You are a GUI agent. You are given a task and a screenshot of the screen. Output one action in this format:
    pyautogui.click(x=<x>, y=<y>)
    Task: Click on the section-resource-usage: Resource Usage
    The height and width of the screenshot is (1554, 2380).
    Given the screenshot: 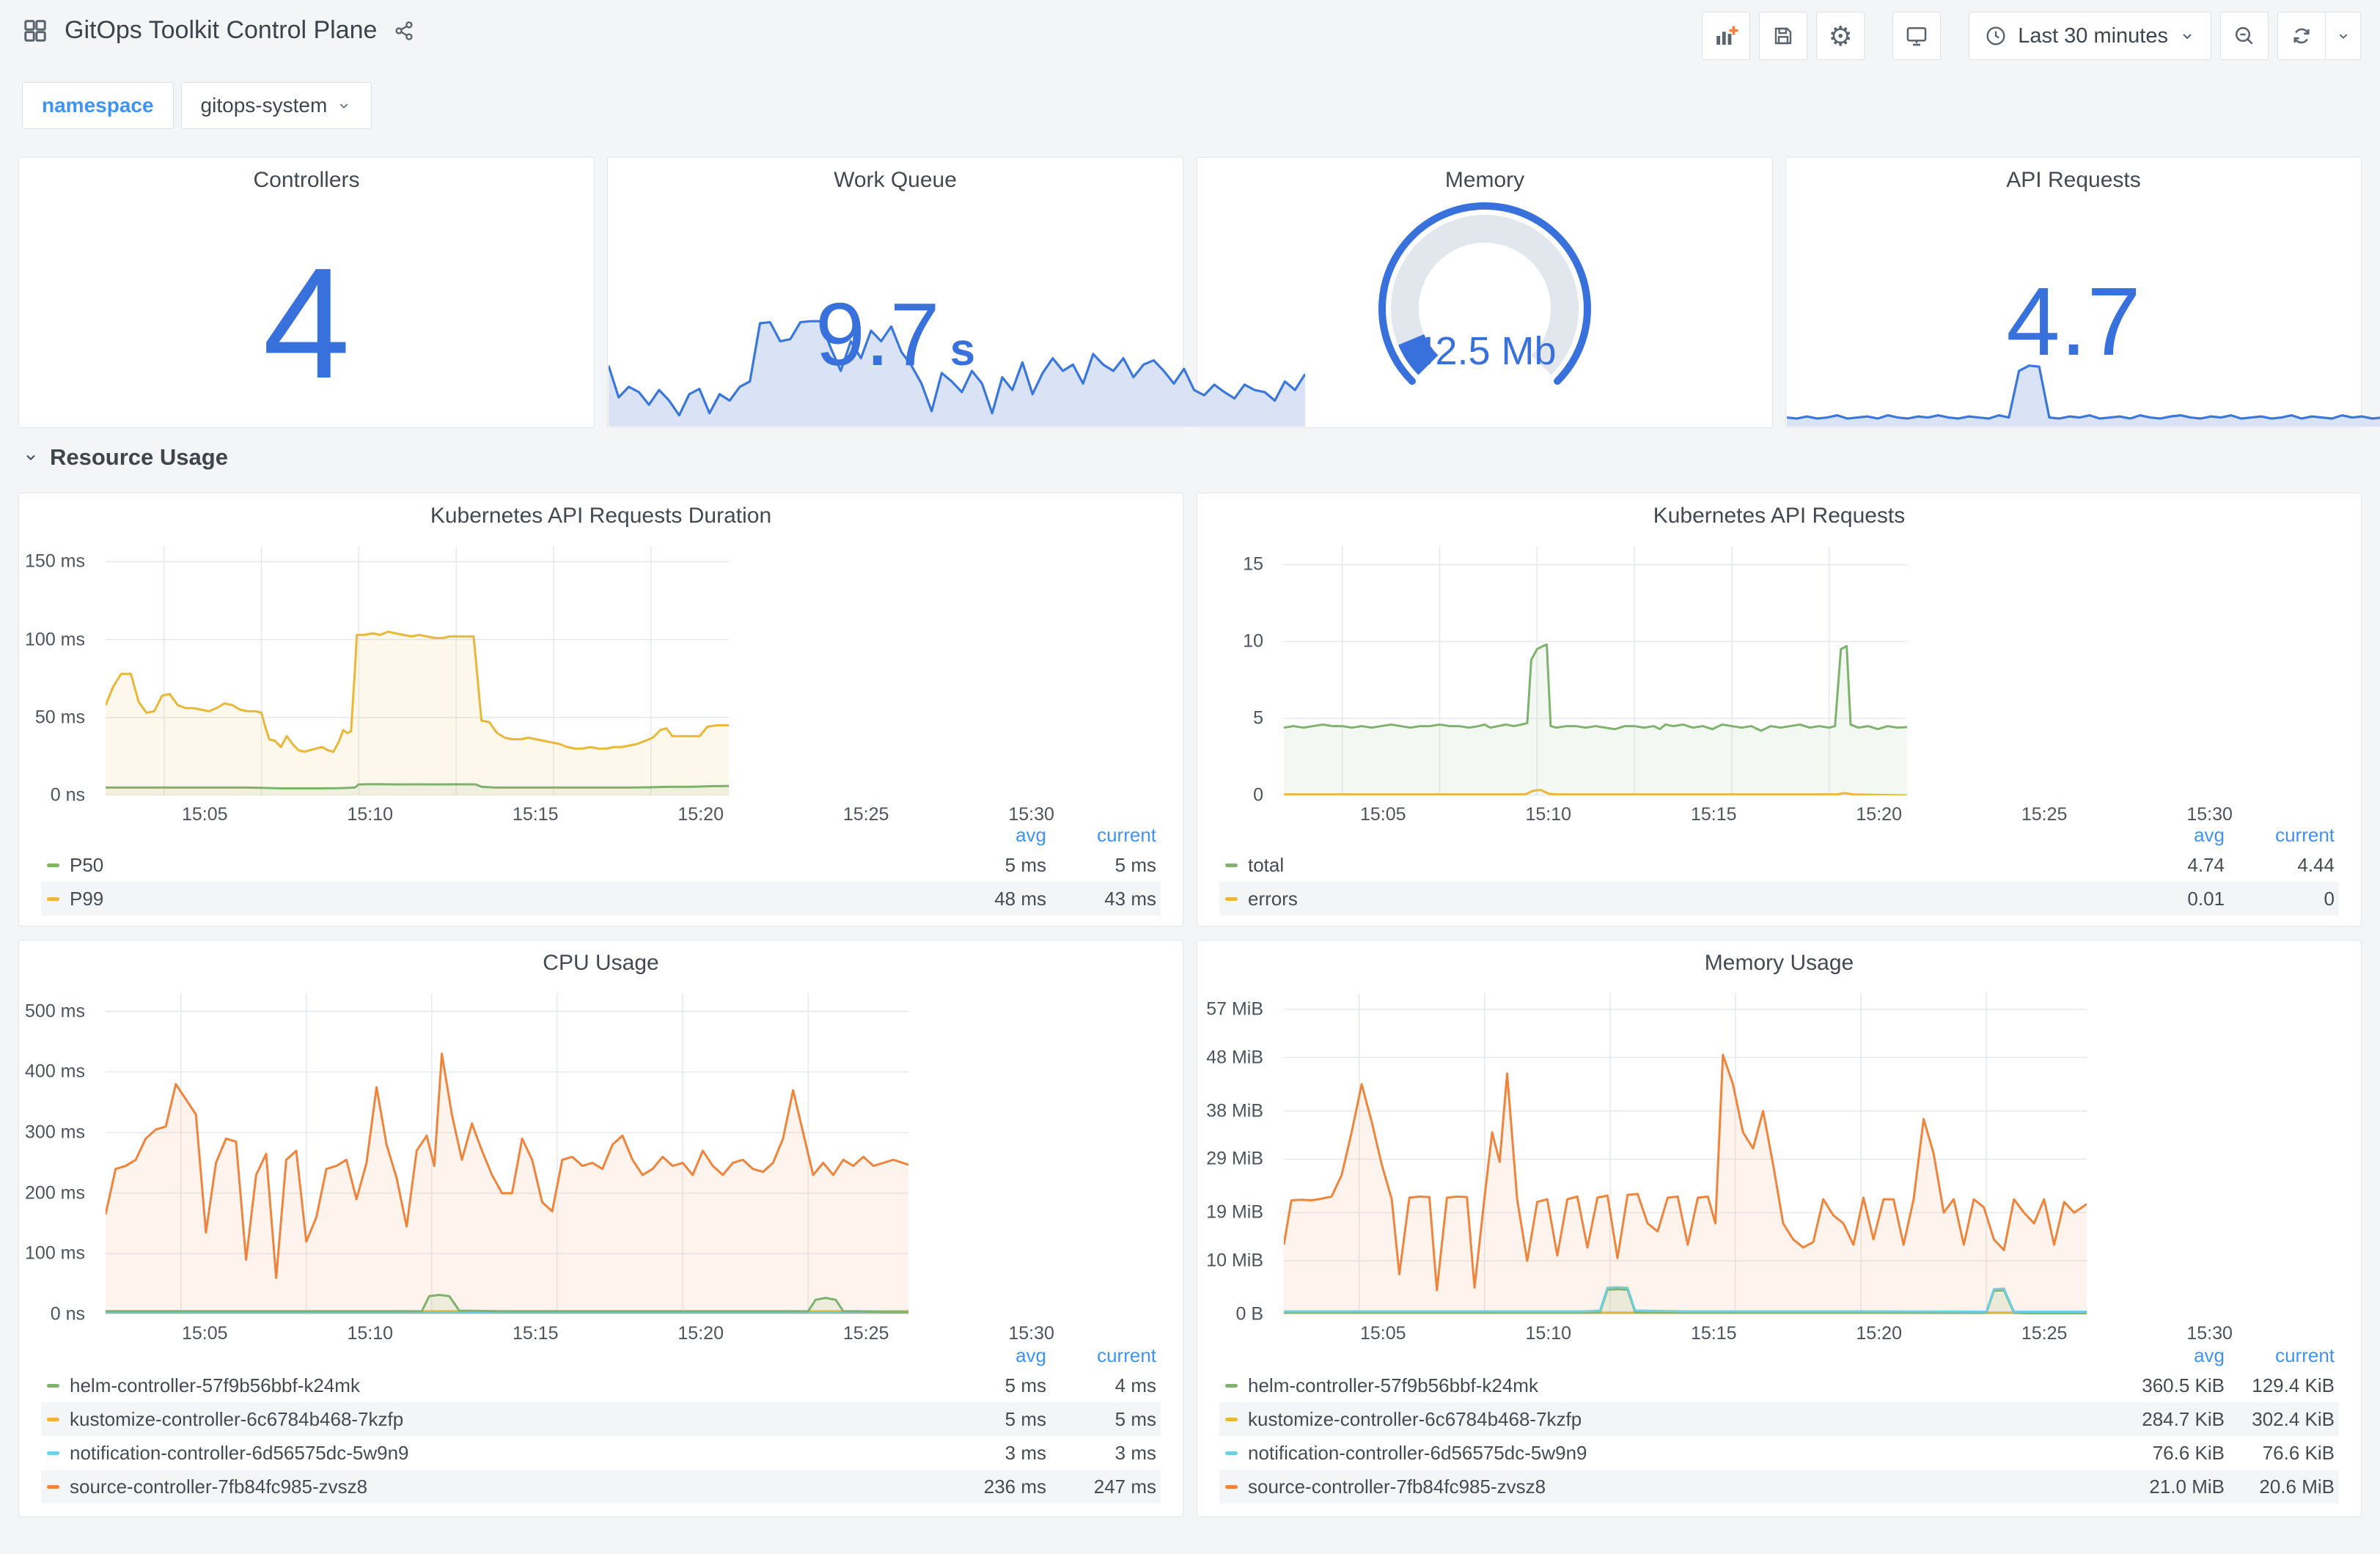 What is the action you would take?
    pyautogui.click(x=125, y=457)
    